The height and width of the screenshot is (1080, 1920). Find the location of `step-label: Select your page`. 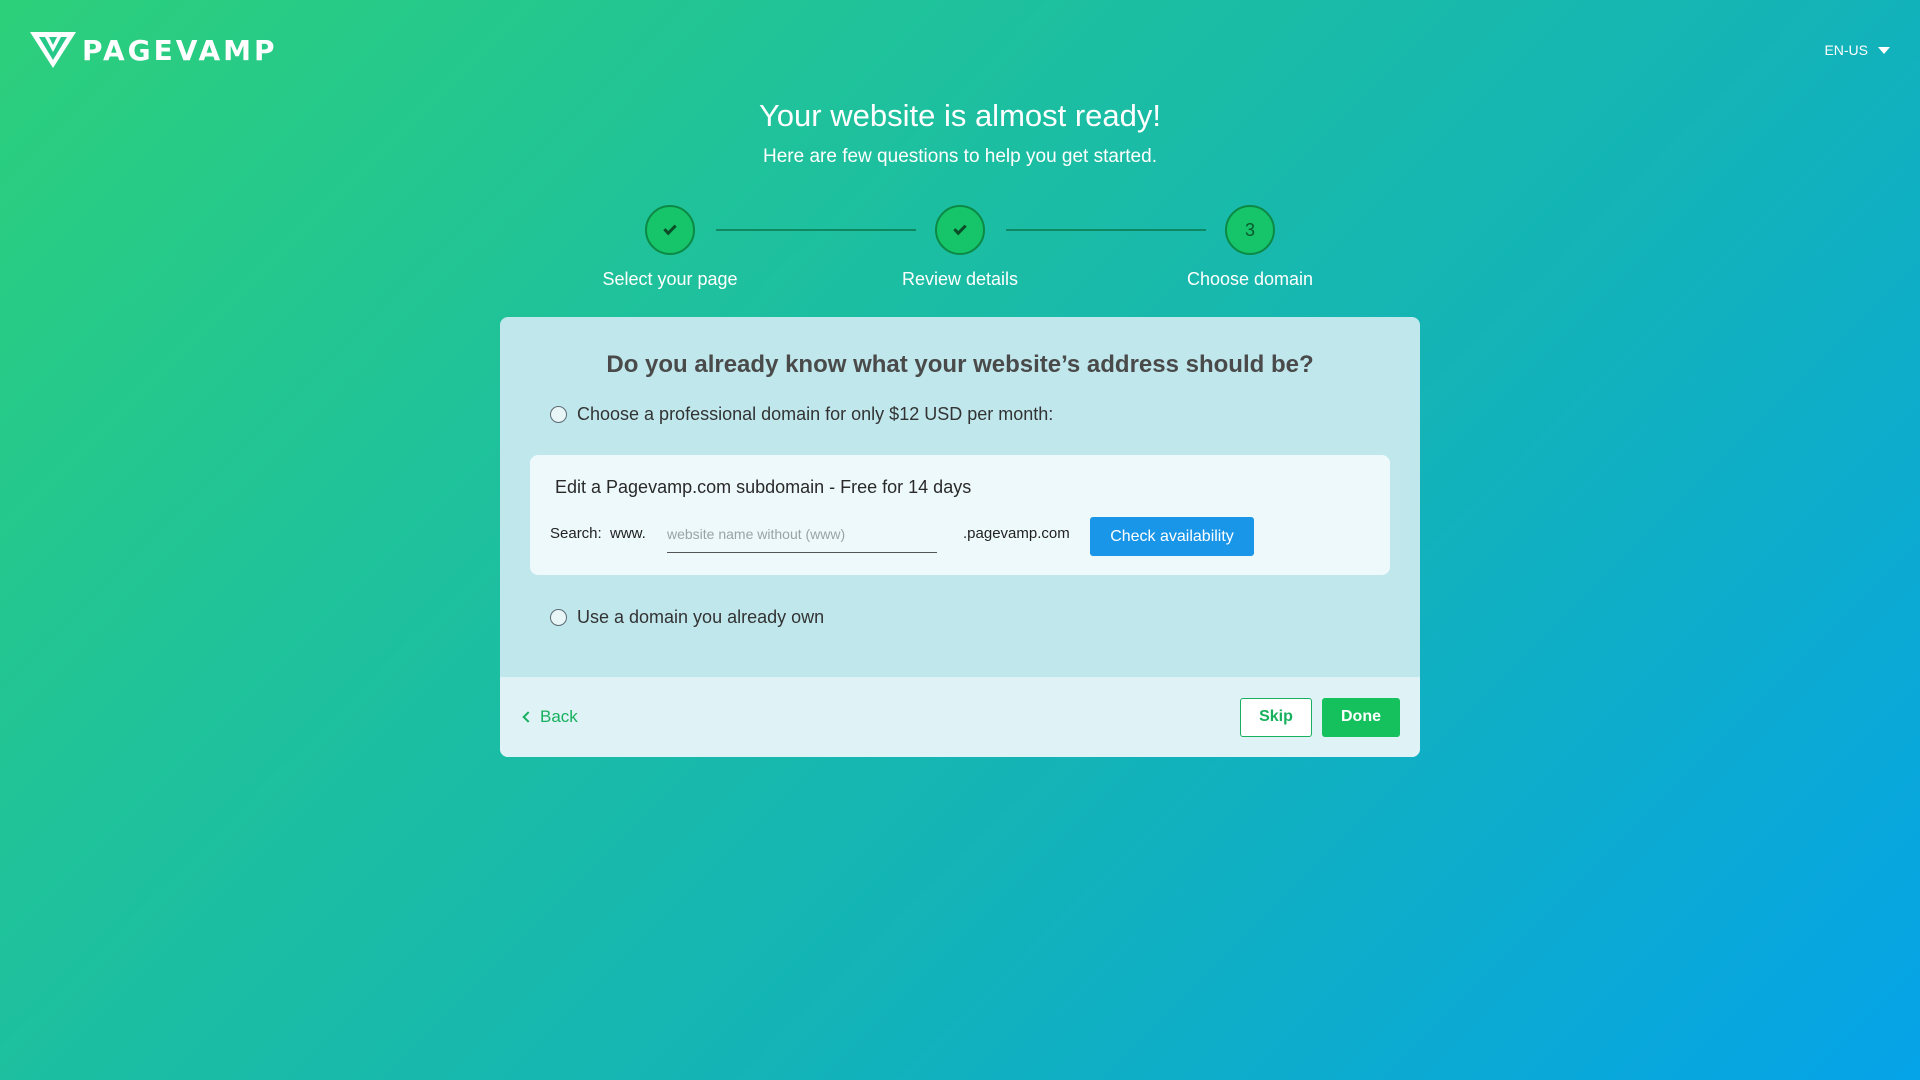

step-label: Select your page is located at coordinates (670, 279).